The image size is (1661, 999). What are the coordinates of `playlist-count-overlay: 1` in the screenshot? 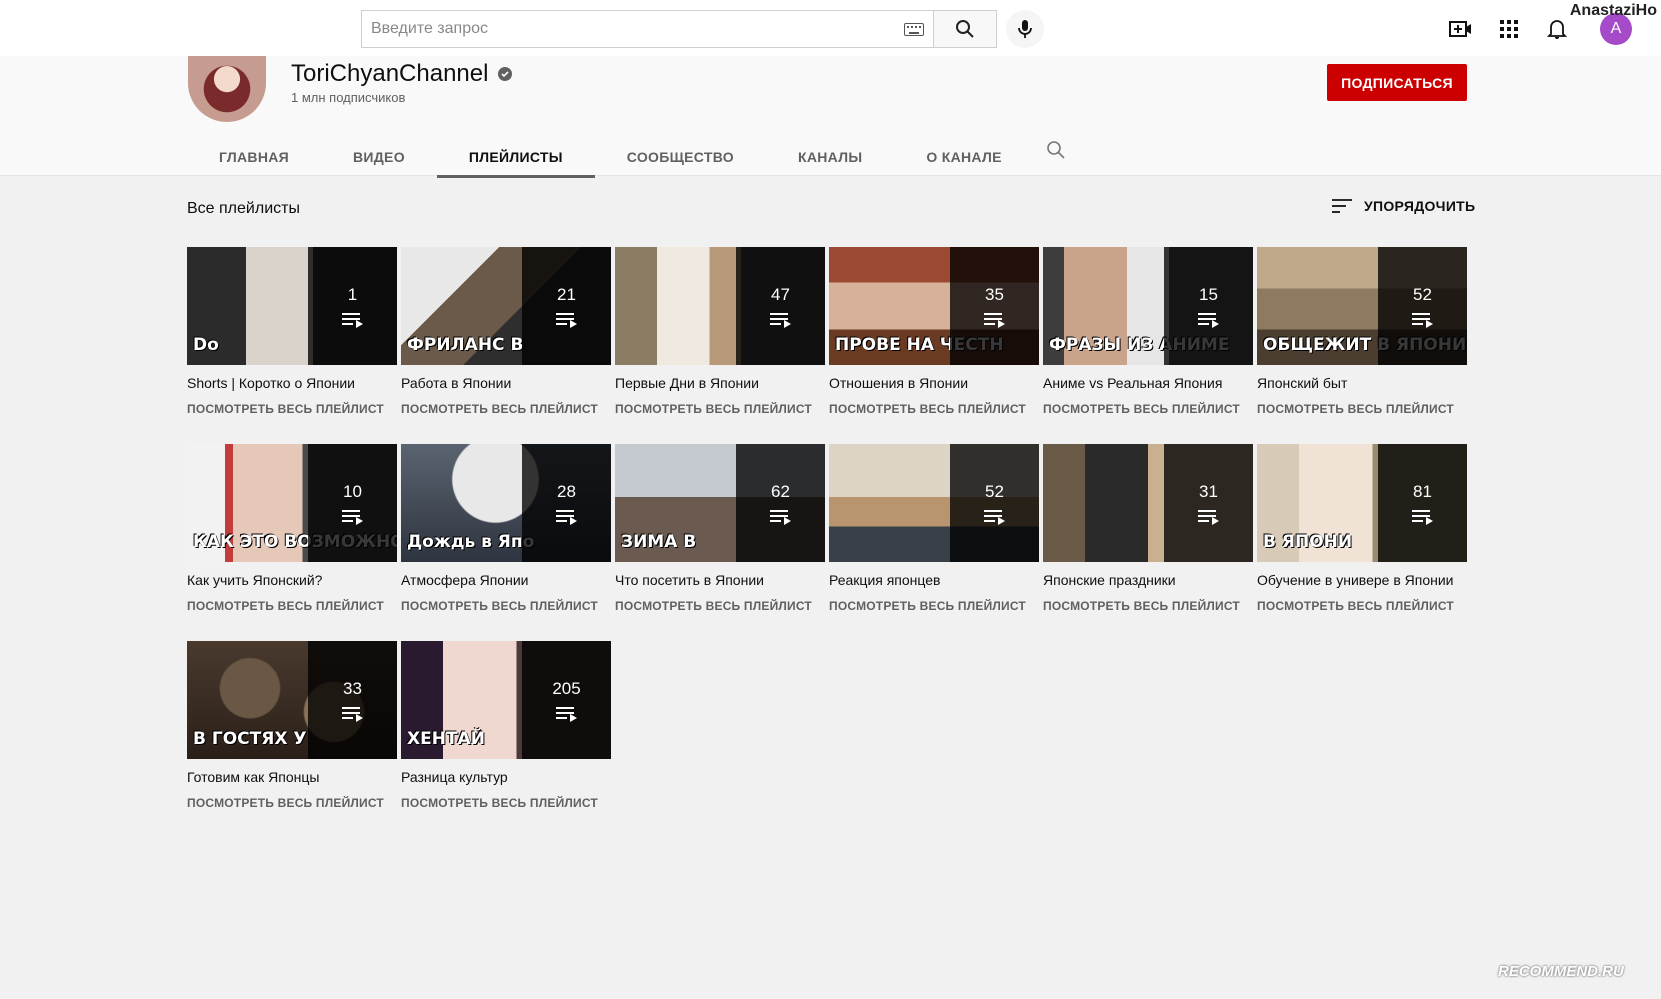 It's located at (352, 306).